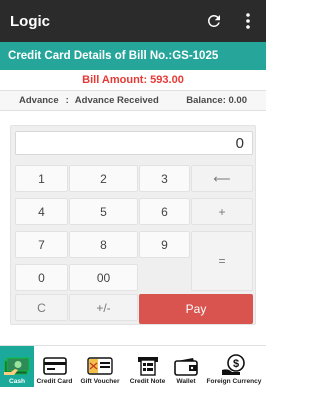 The height and width of the screenshot is (395, 320). Describe the element at coordinates (41, 211) in the screenshot. I see `key-4: 4` at that location.